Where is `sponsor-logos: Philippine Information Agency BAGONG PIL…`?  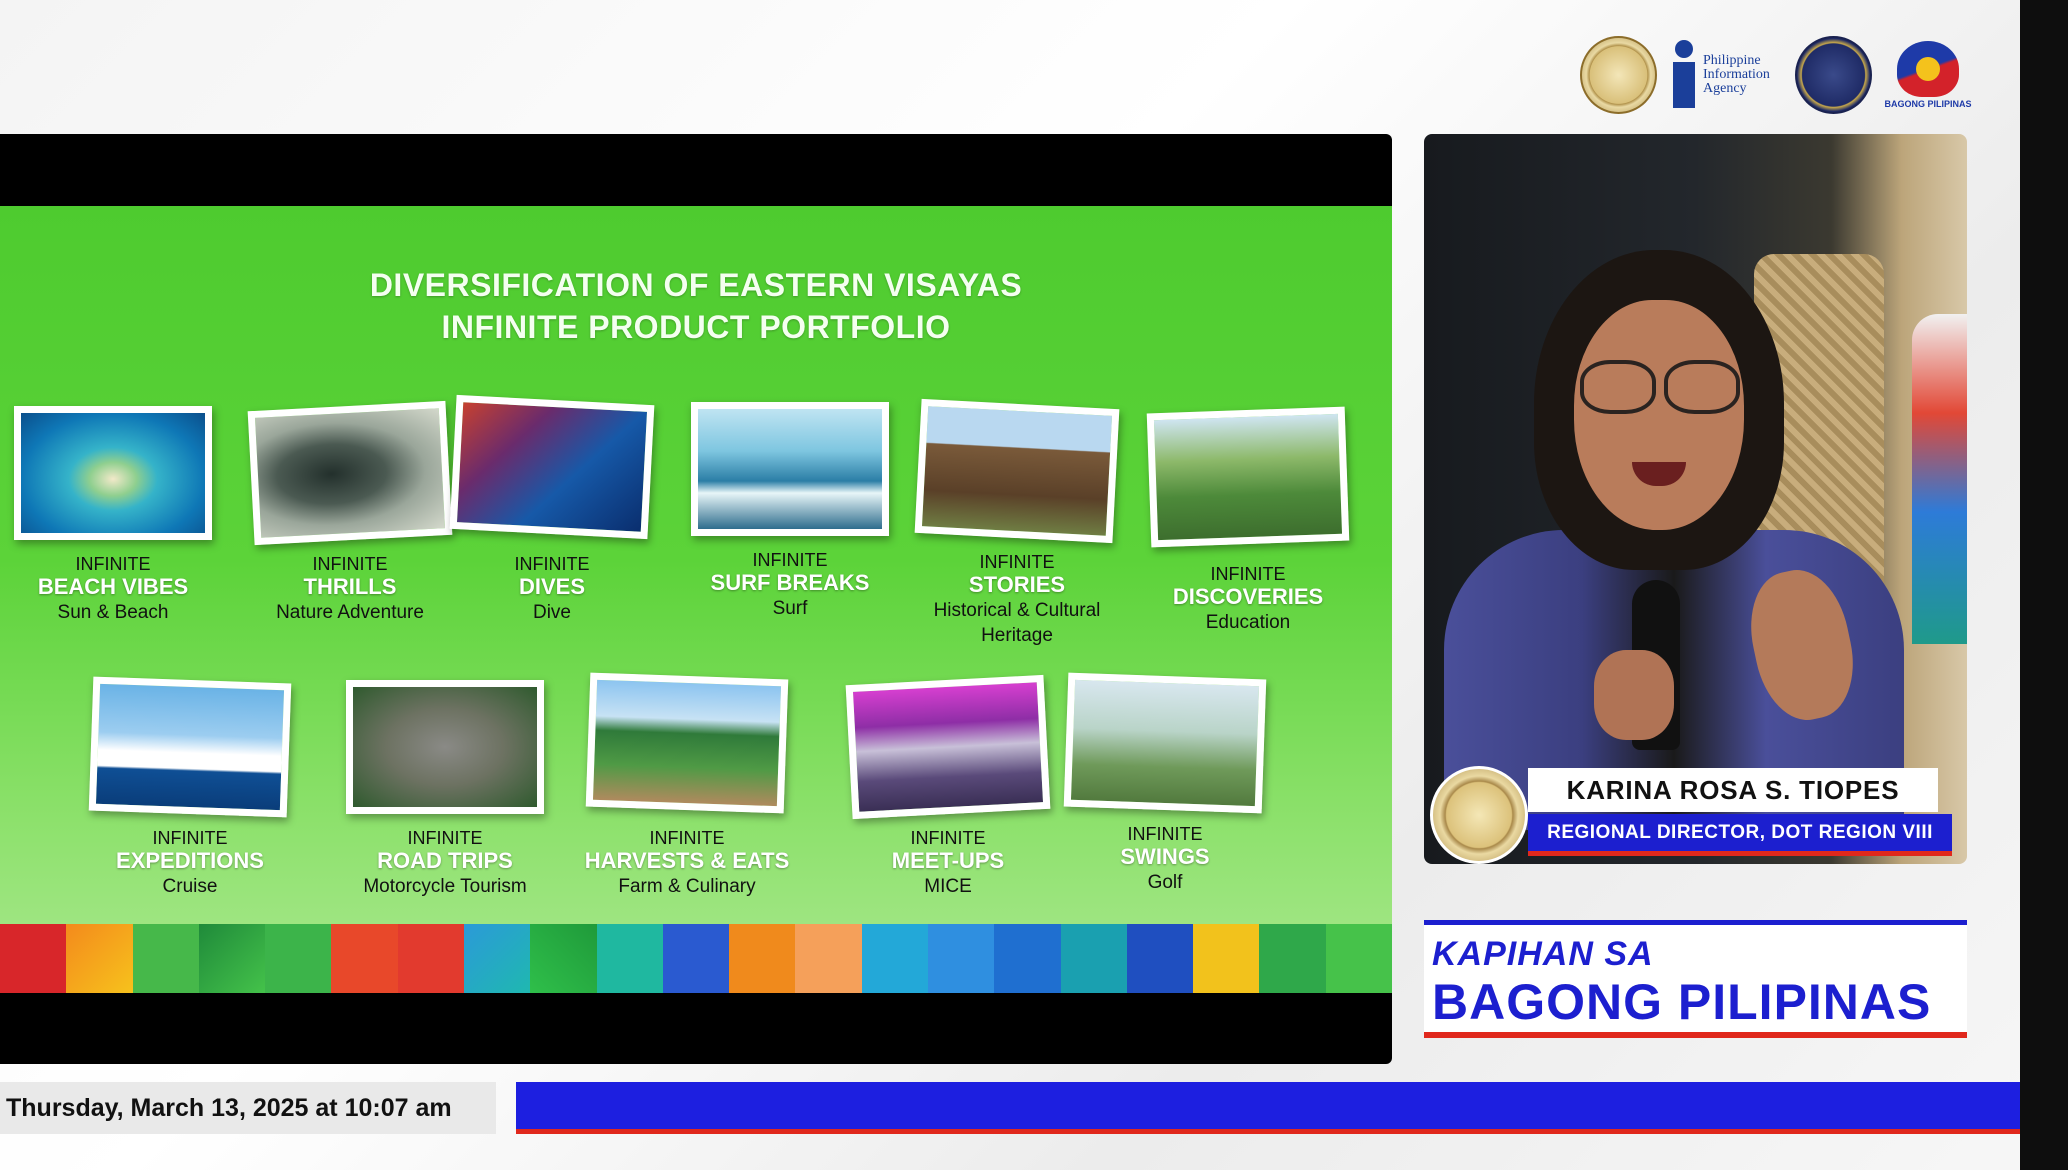
sponsor-logos: Philippine Information Agency BAGONG PIL… is located at coordinates (1776, 75).